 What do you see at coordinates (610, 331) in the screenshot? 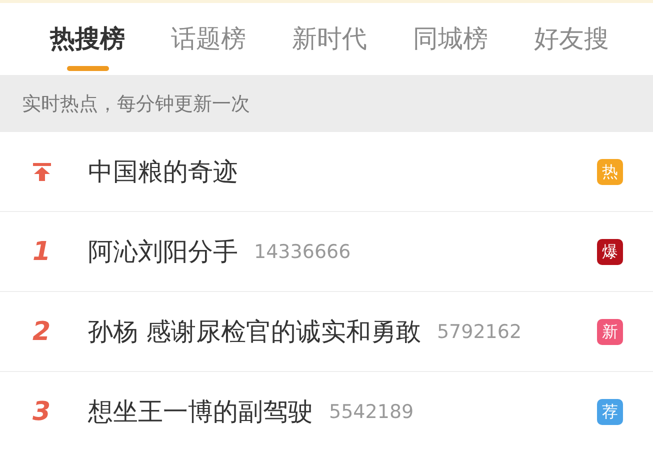
I see `status-badge: 新` at bounding box center [610, 331].